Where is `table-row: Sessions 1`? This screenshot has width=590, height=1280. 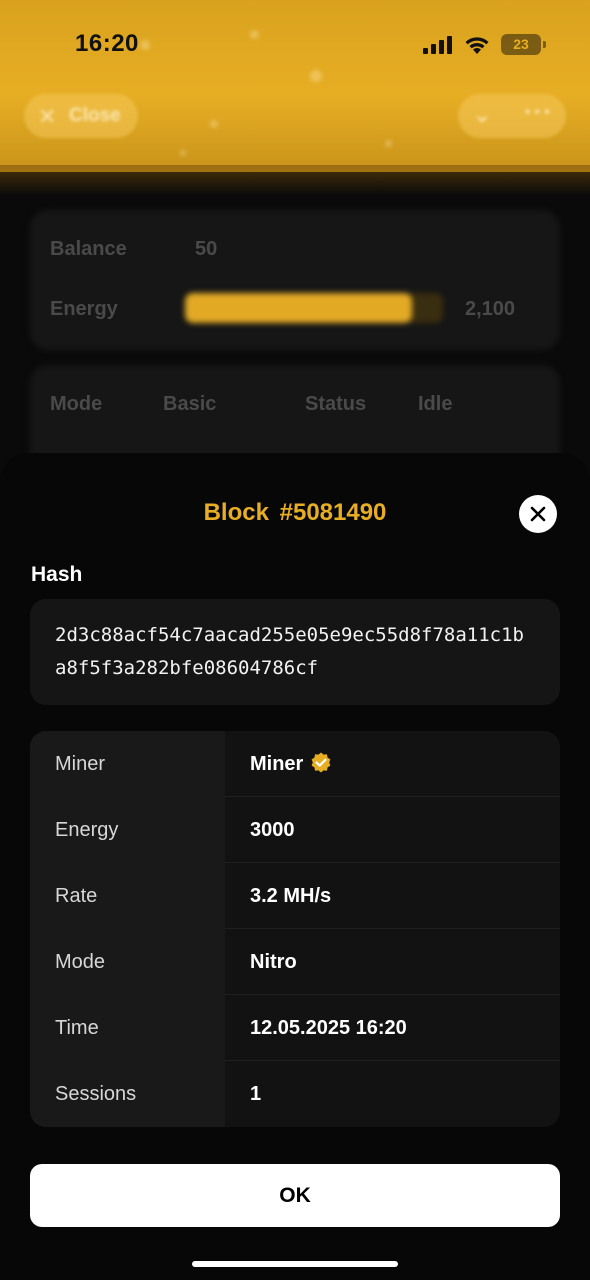 table-row: Sessions 1 is located at coordinates (295, 1094).